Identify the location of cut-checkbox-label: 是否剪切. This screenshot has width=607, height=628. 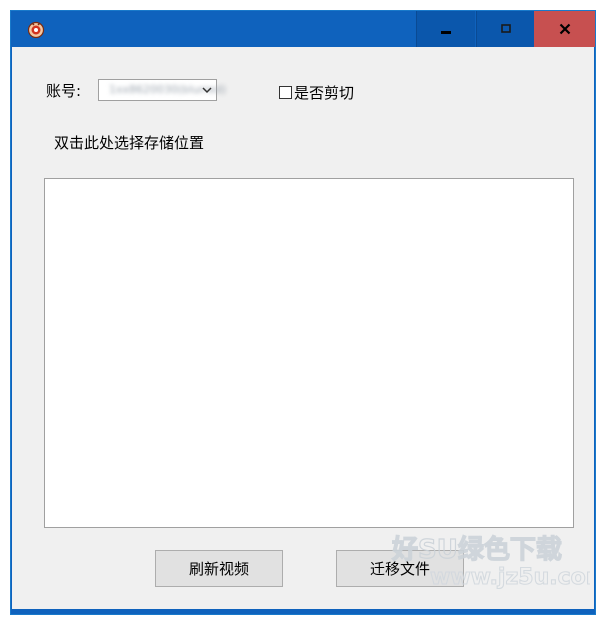
(324, 92).